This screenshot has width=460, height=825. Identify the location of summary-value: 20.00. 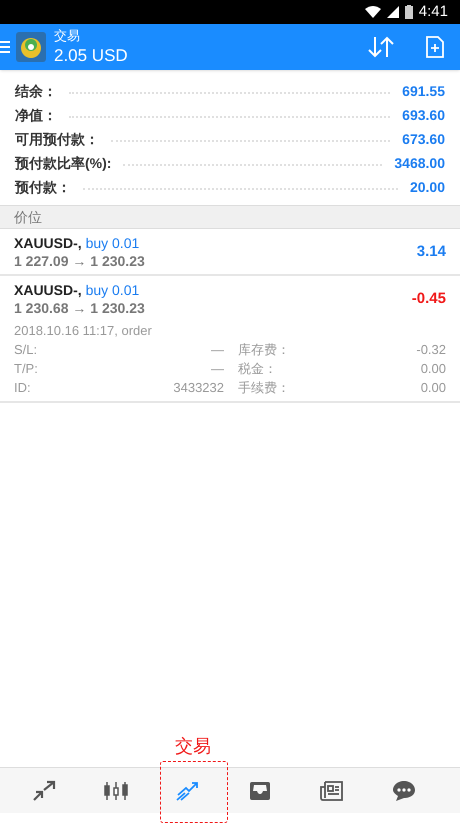
(427, 187).